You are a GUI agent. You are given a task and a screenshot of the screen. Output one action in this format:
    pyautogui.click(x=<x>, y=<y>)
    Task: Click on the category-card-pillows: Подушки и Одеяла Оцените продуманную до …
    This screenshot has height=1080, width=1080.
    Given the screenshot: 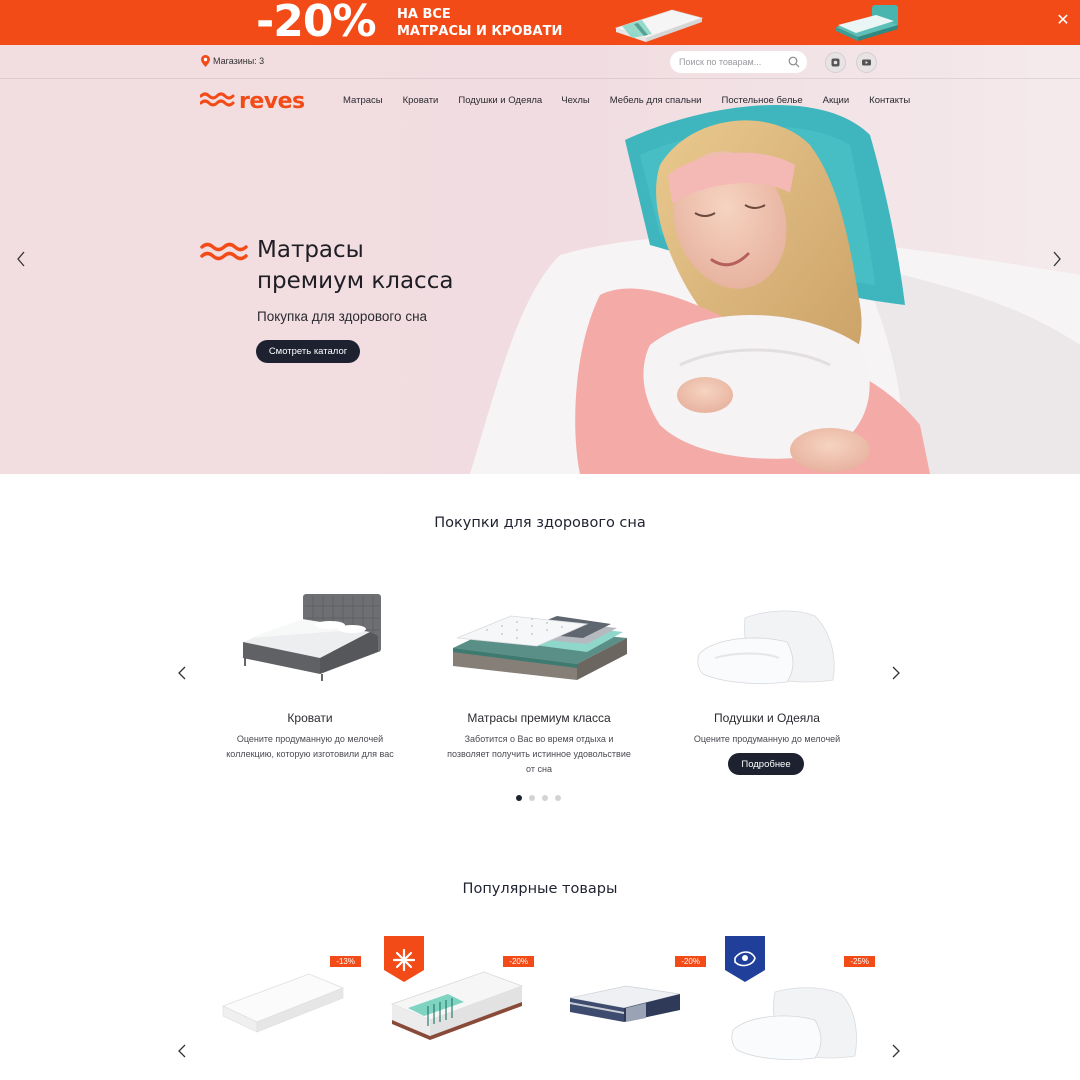 What is the action you would take?
    pyautogui.click(x=767, y=685)
    